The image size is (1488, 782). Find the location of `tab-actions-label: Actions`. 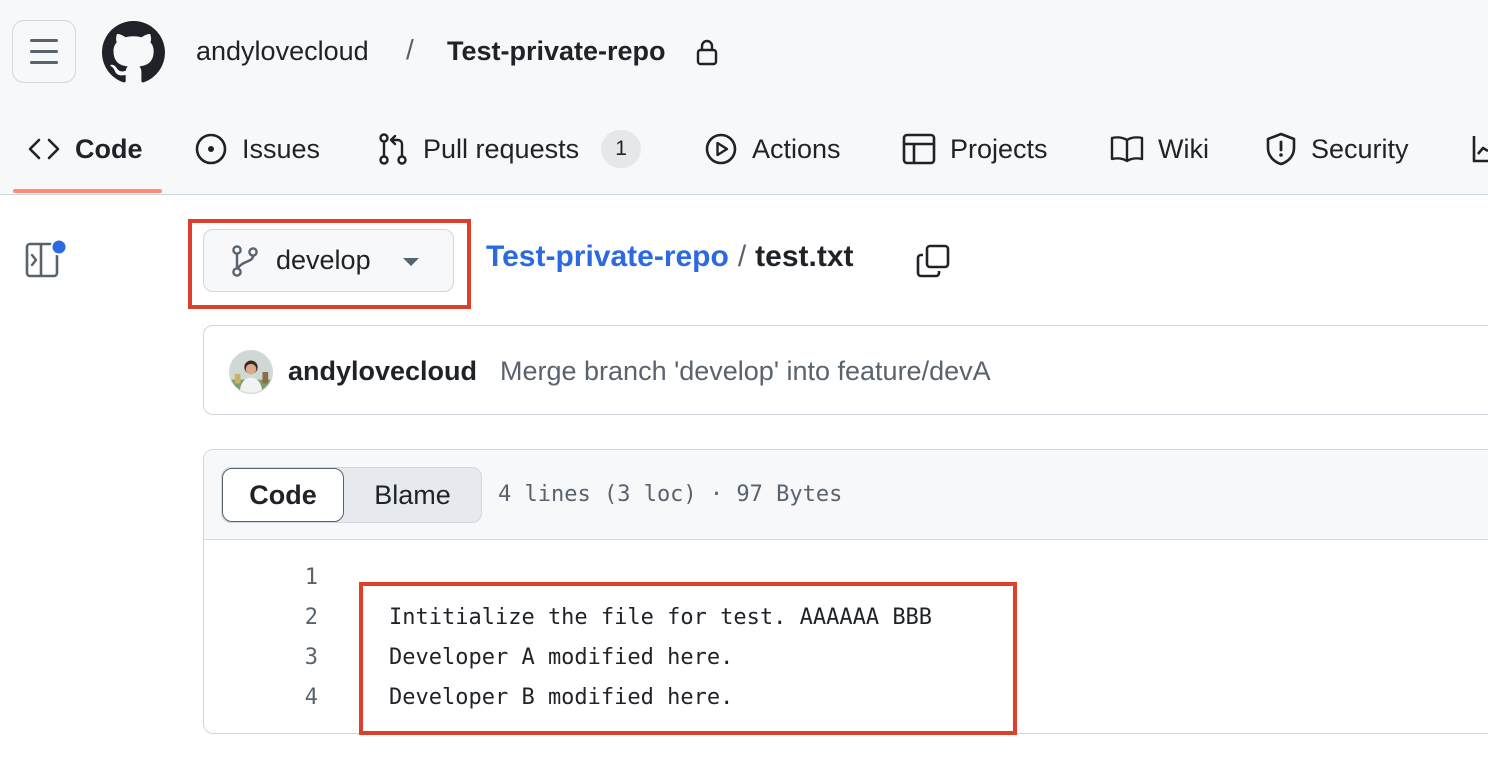

tab-actions-label: Actions is located at coordinates (796, 148).